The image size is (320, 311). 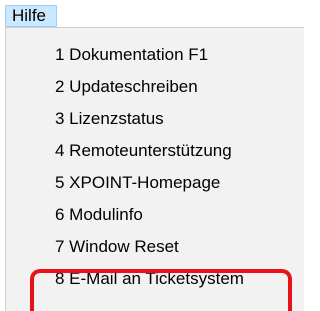 I want to click on menu-item-lizenzstatus: 3 Lizenzstatus, so click(x=170, y=119).